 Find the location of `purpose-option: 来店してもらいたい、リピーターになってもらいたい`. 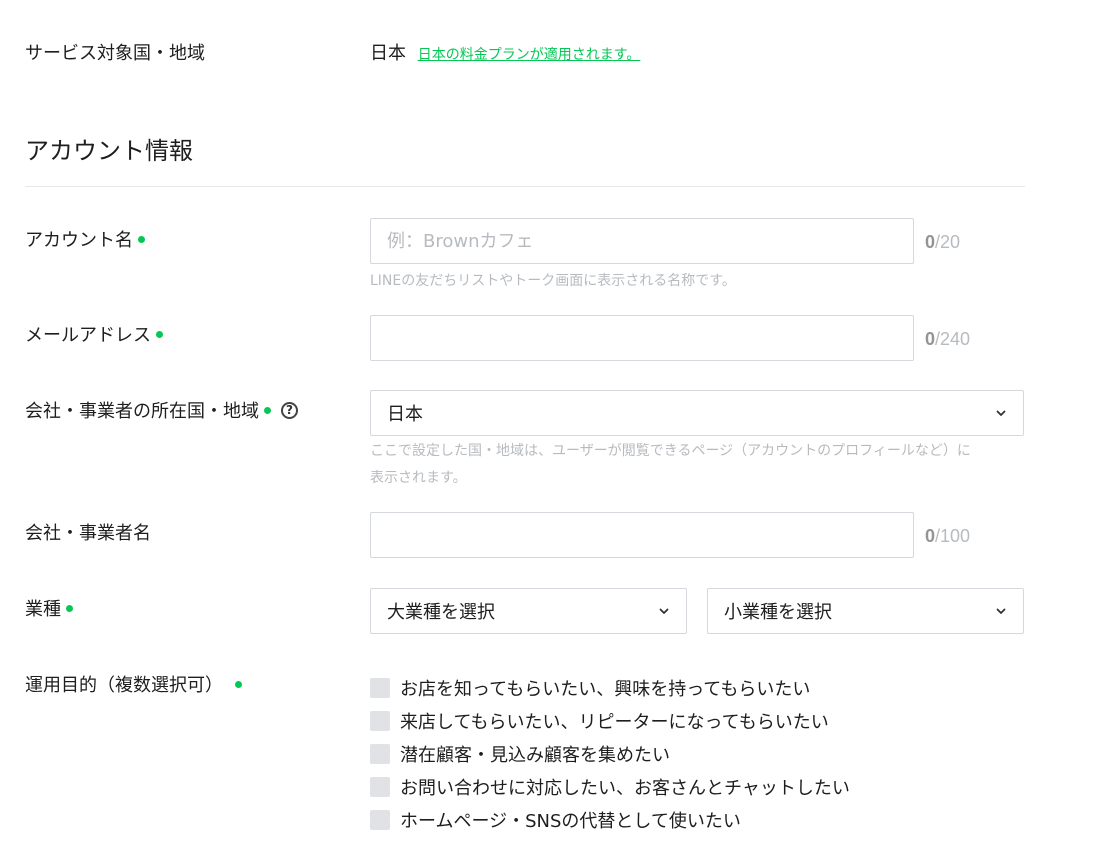

purpose-option: 来店してもらいたい、リピーターになってもらいたい is located at coordinates (599, 721).